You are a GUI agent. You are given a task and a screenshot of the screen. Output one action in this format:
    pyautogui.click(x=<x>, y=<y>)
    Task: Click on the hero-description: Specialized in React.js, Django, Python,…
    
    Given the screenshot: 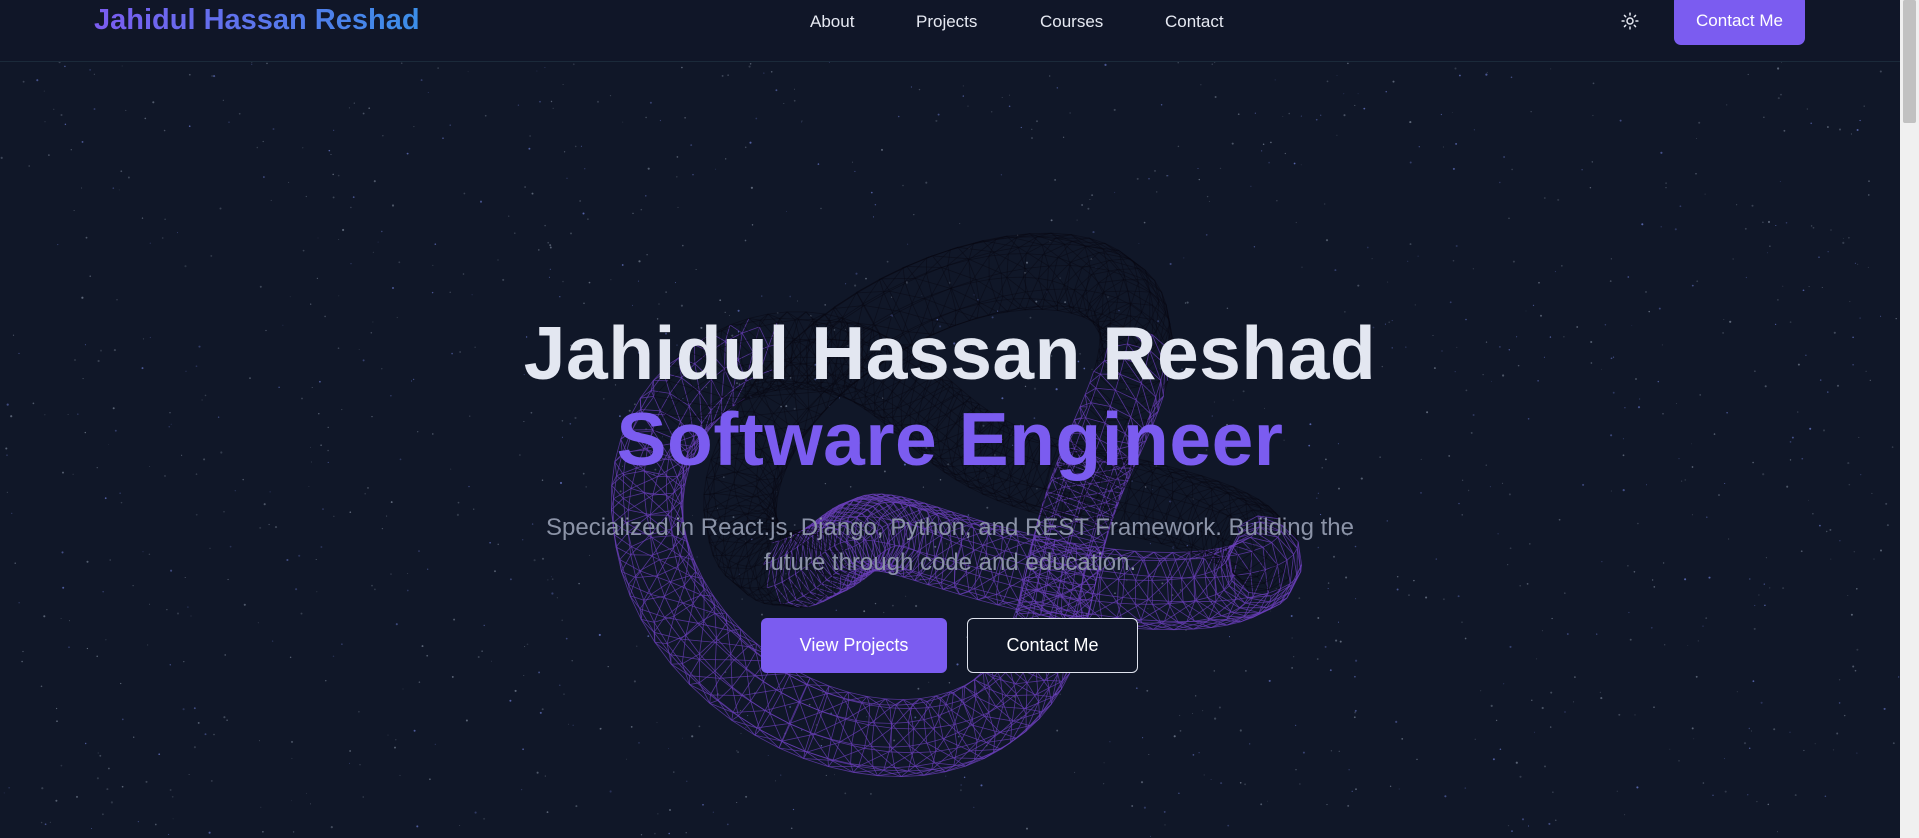 What is the action you would take?
    pyautogui.click(x=950, y=545)
    